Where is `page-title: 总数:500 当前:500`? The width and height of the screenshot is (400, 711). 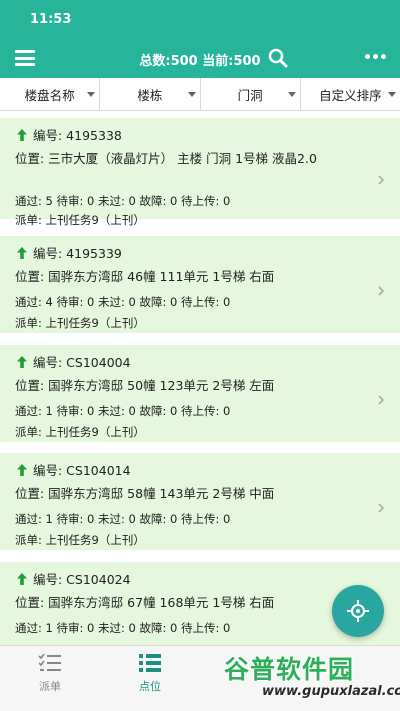 page-title: 总数:500 当前:500 is located at coordinates (200, 61).